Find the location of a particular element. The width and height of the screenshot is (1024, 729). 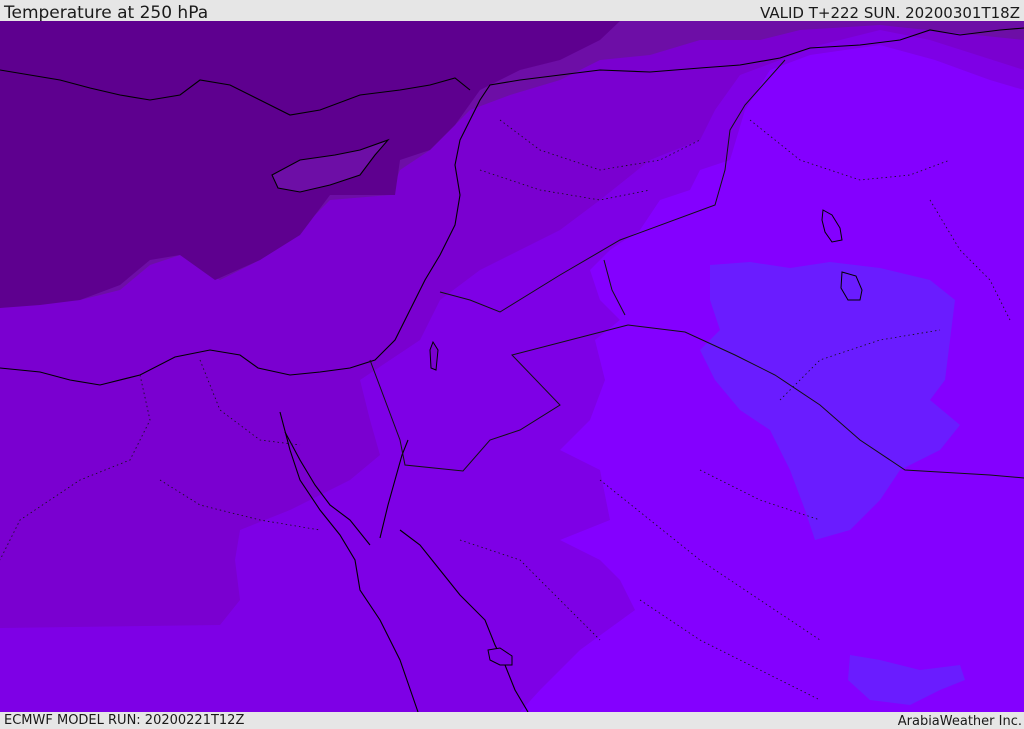

credit: ArabiaWeather Inc. is located at coordinates (959, 721).